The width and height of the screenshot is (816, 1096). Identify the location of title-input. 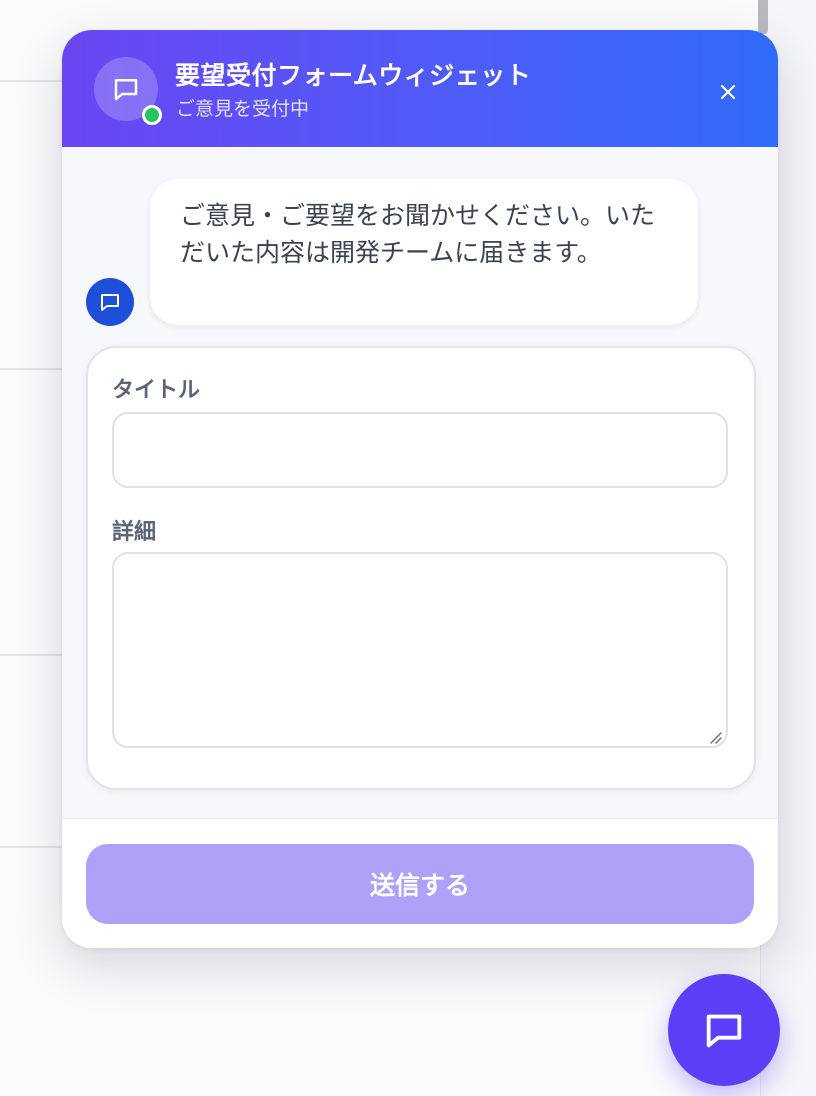
(420, 450).